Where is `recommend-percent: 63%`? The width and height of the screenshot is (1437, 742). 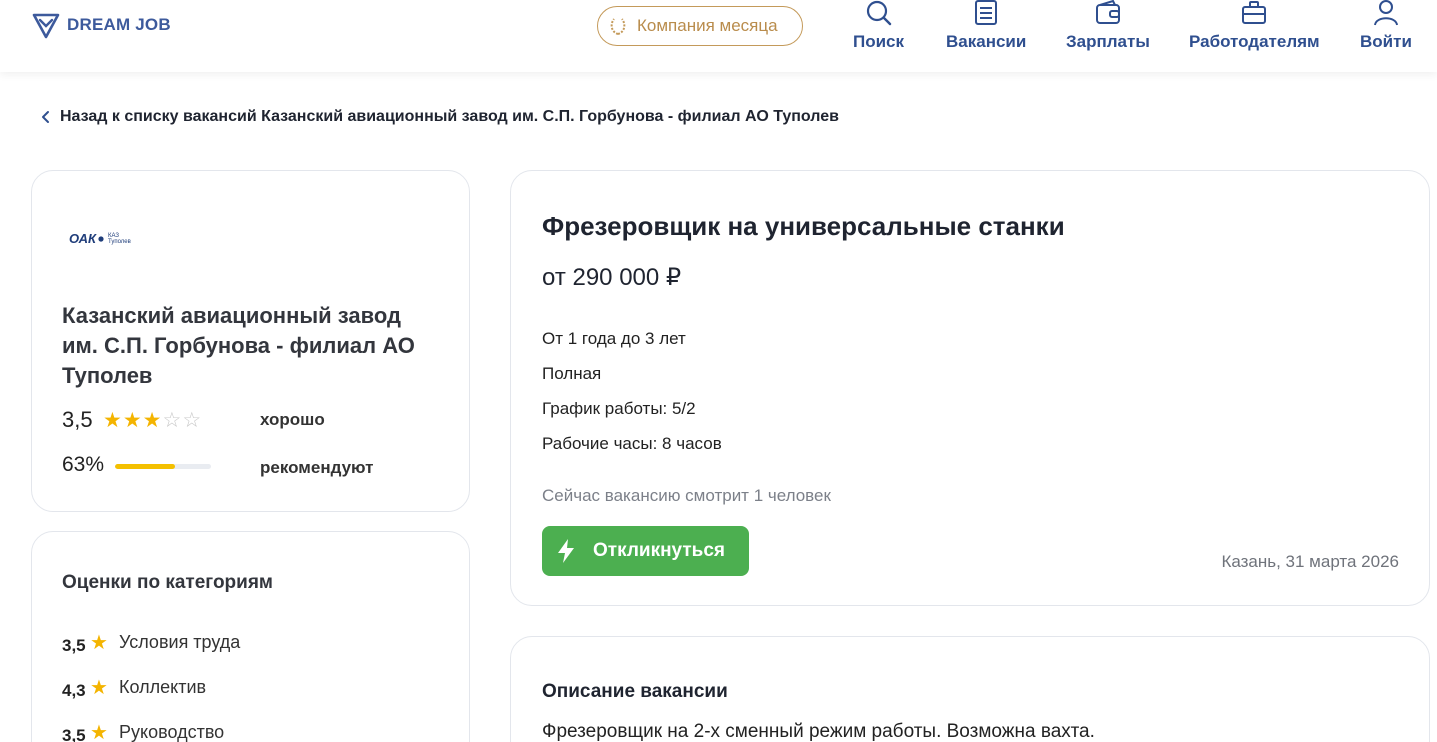
recommend-percent: 63% is located at coordinates (83, 464).